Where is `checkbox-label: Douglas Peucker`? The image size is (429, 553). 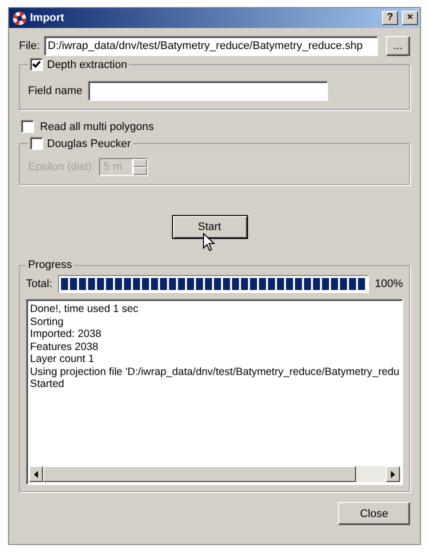
checkbox-label: Douglas Peucker is located at coordinates (89, 144).